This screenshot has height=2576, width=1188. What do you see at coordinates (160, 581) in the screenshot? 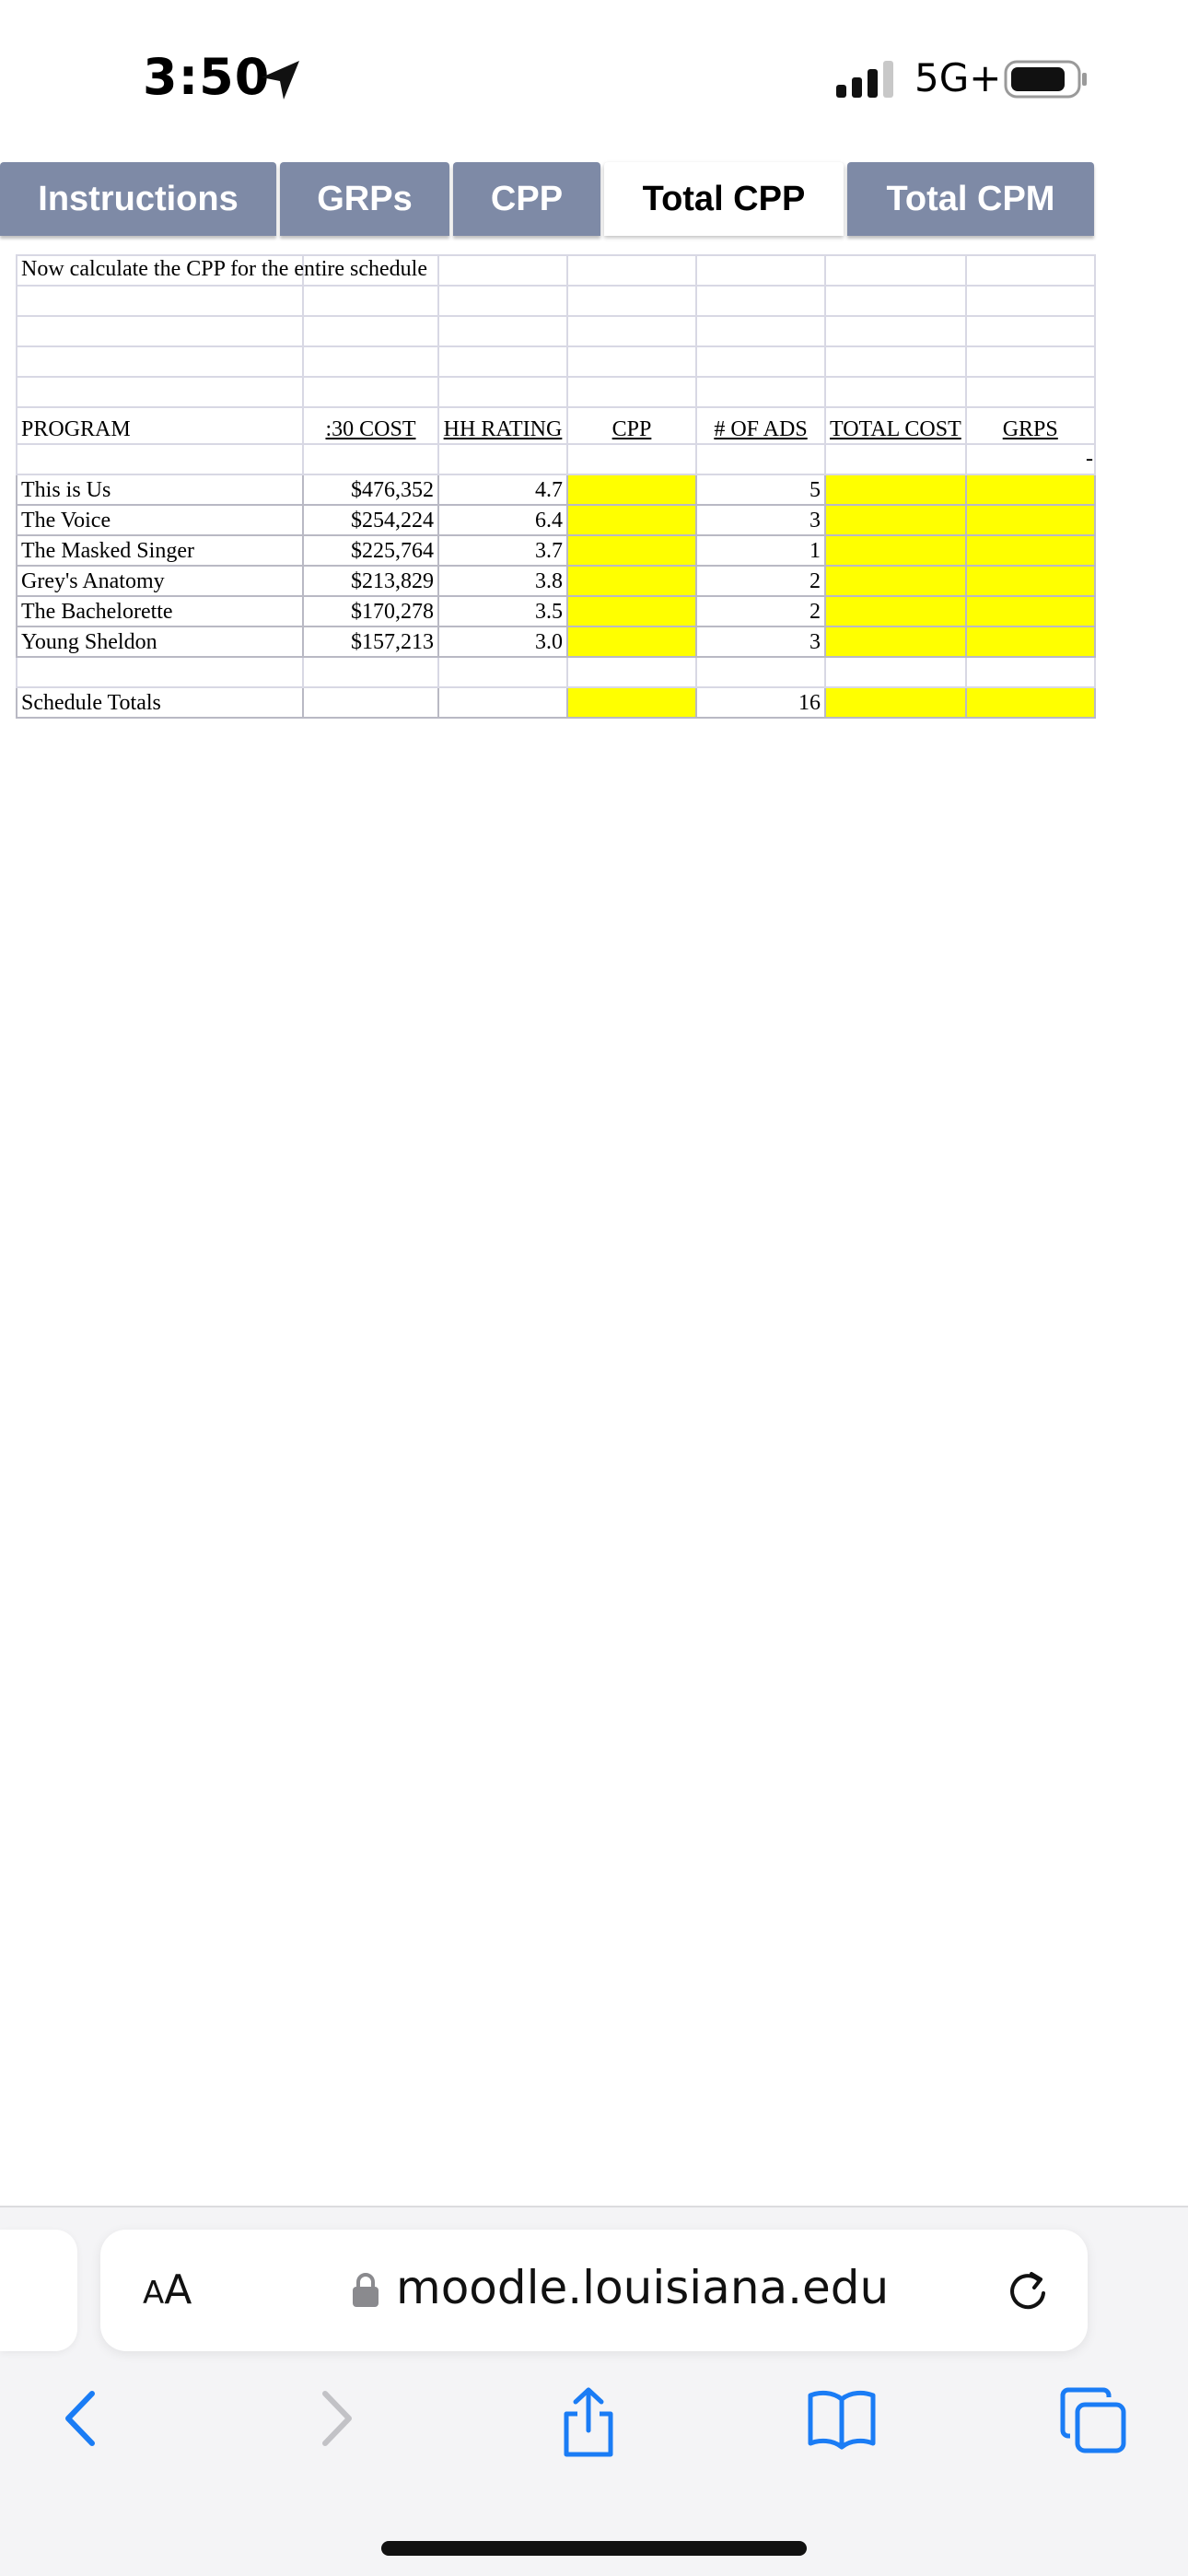
I see `program-name: Grey's Anatomy` at bounding box center [160, 581].